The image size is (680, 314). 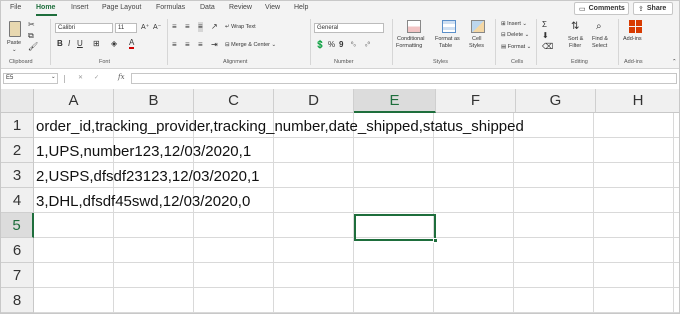 I want to click on formula-input, so click(x=404, y=78).